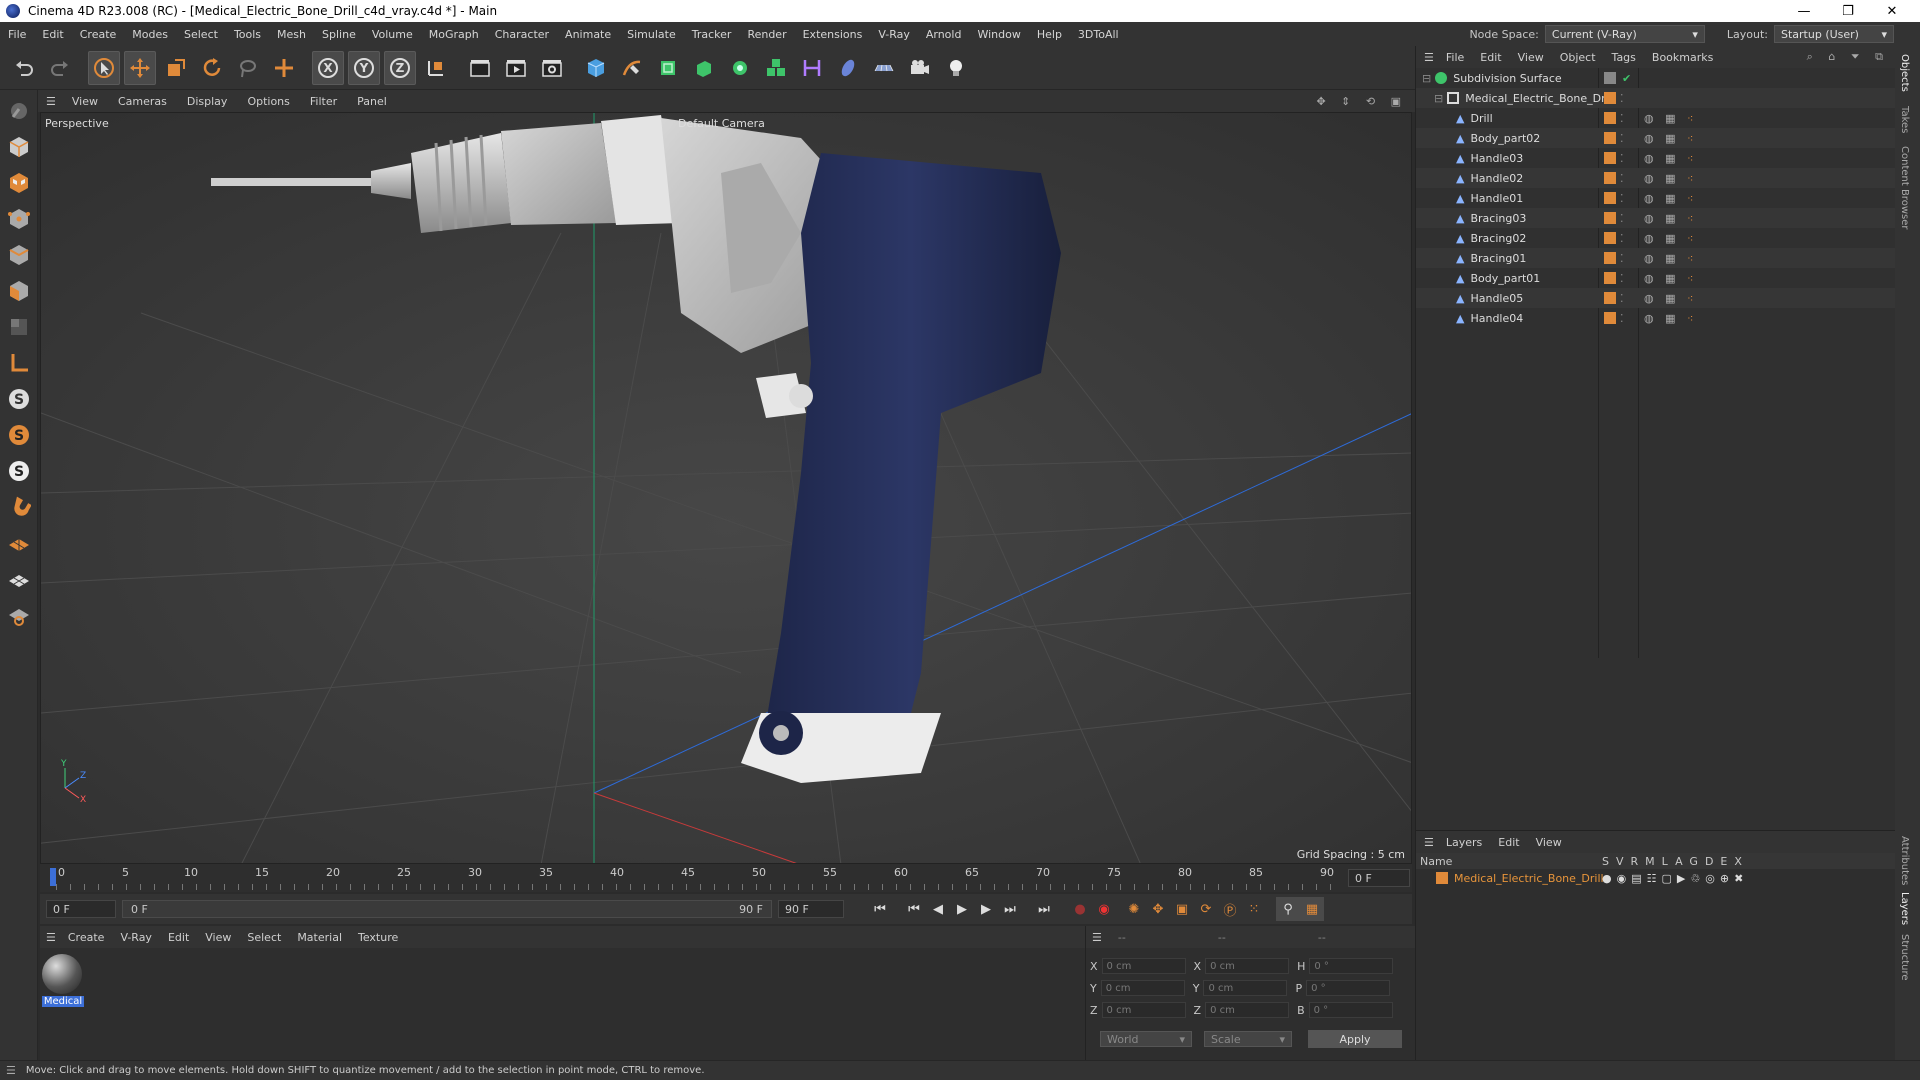 The width and height of the screenshot is (1920, 1080). Describe the element at coordinates (480, 68) in the screenshot. I see `render-view-button` at that location.